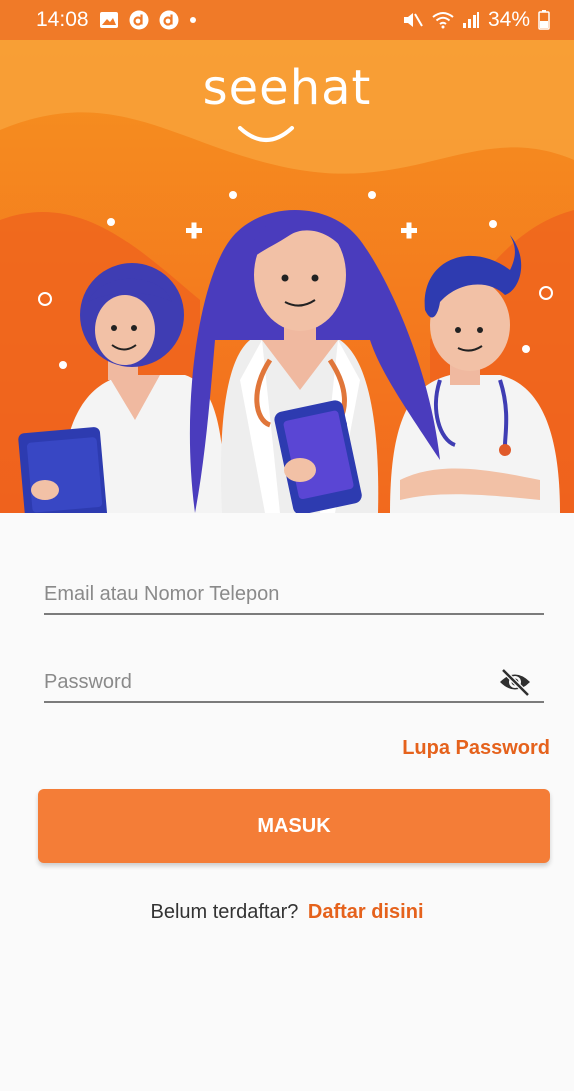 The height and width of the screenshot is (1091, 574). I want to click on gallery-icon, so click(109, 20).